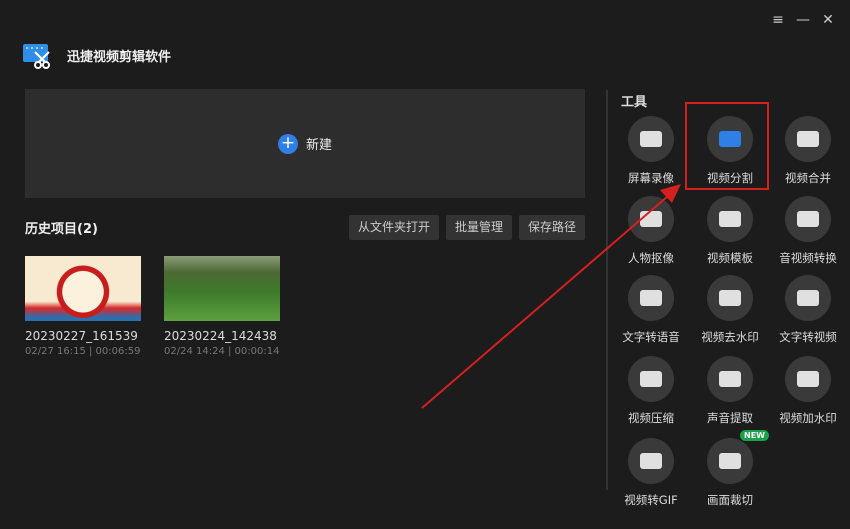  Describe the element at coordinates (394, 227) in the screenshot. I see `open-folder-button: 从文件夹打开` at that location.